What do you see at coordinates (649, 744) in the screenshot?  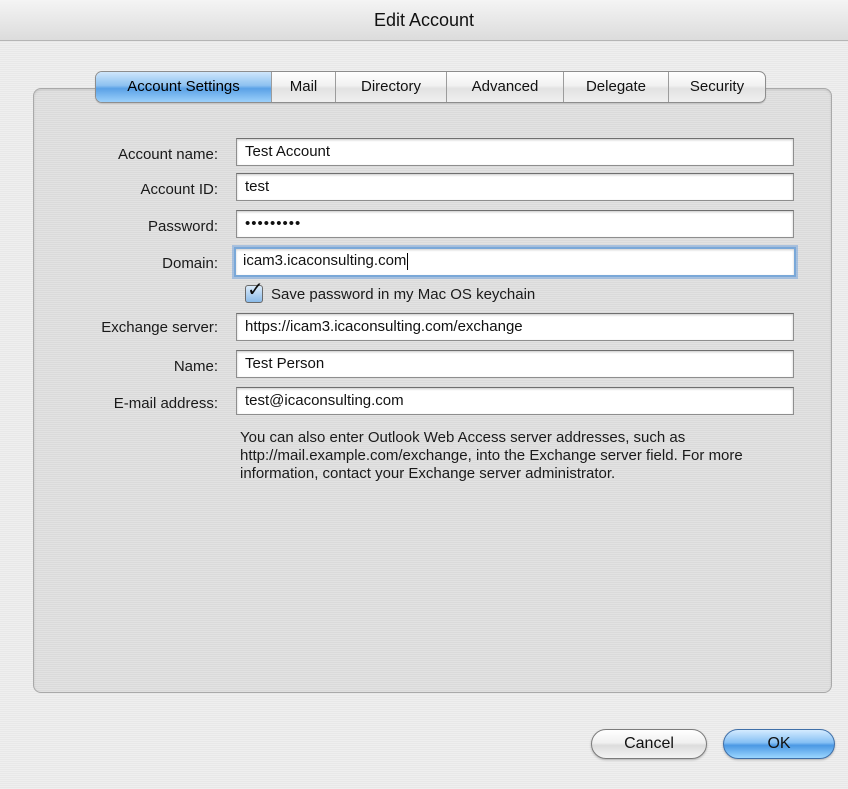 I see `cancel-button: Cancel` at bounding box center [649, 744].